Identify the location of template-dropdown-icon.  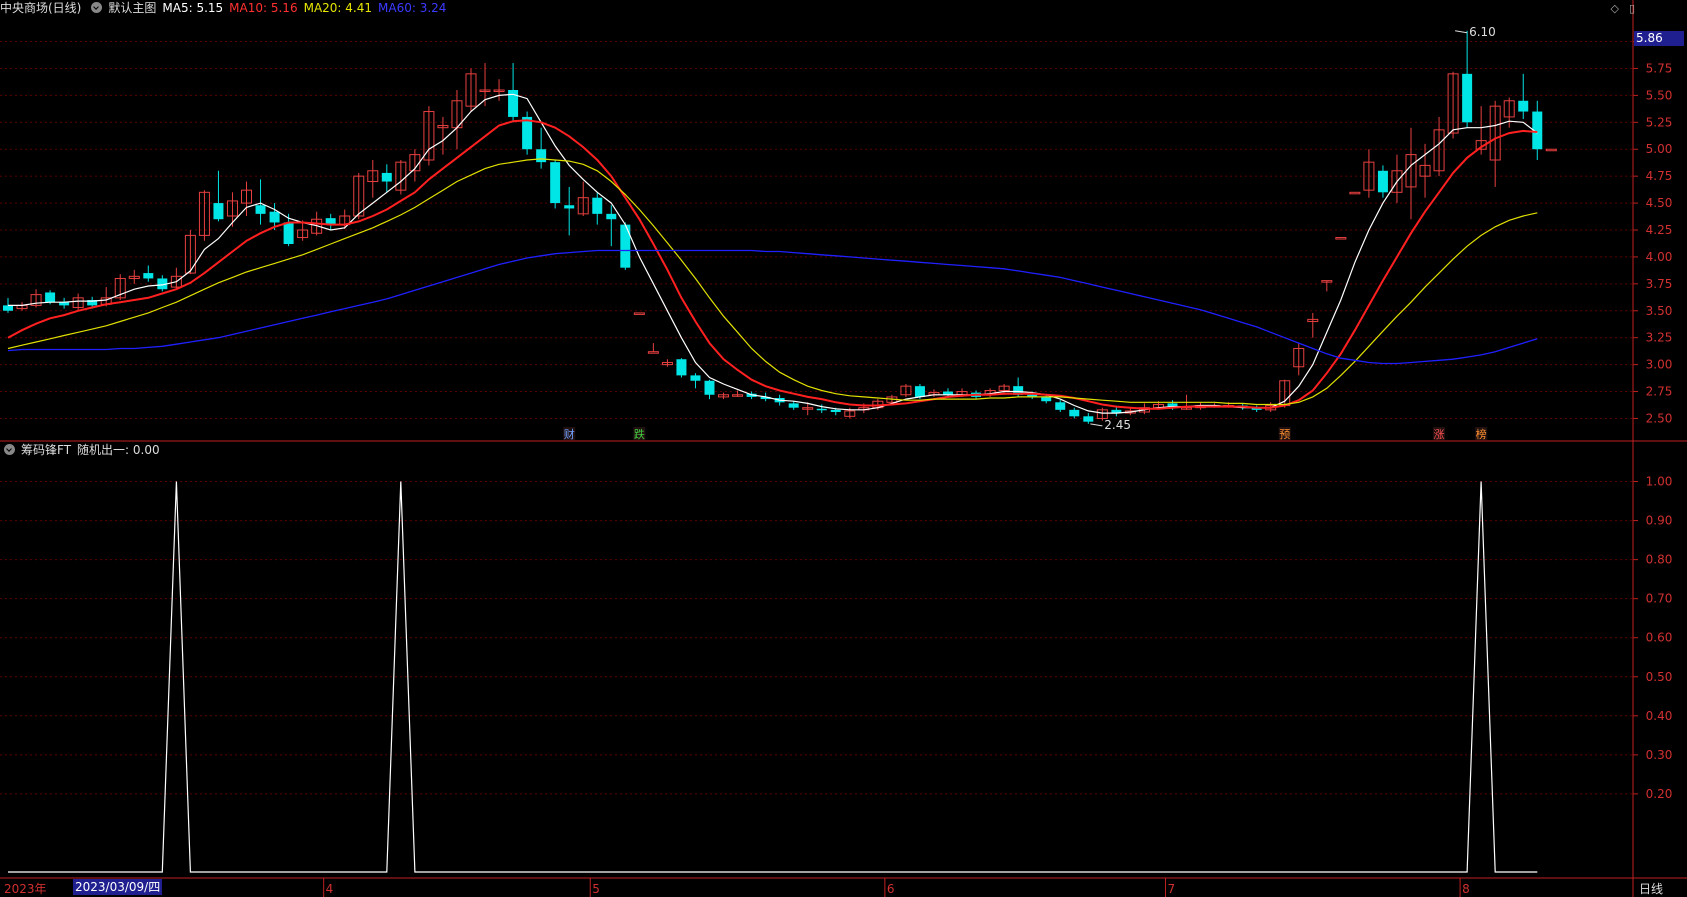
(97, 7).